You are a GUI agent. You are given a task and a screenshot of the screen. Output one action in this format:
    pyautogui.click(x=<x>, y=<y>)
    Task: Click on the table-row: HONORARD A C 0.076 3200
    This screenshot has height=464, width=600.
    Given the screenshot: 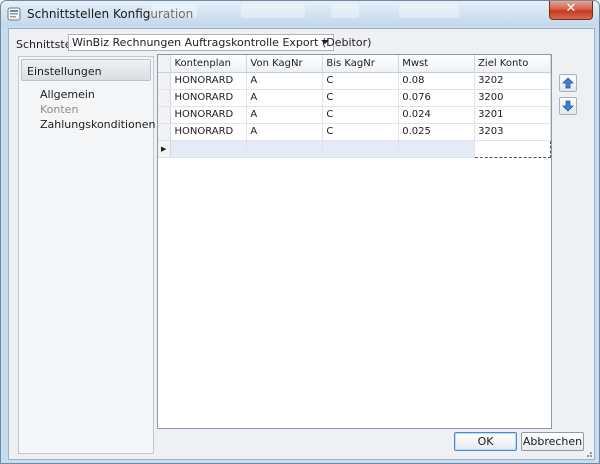 What is the action you would take?
    pyautogui.click(x=354, y=98)
    